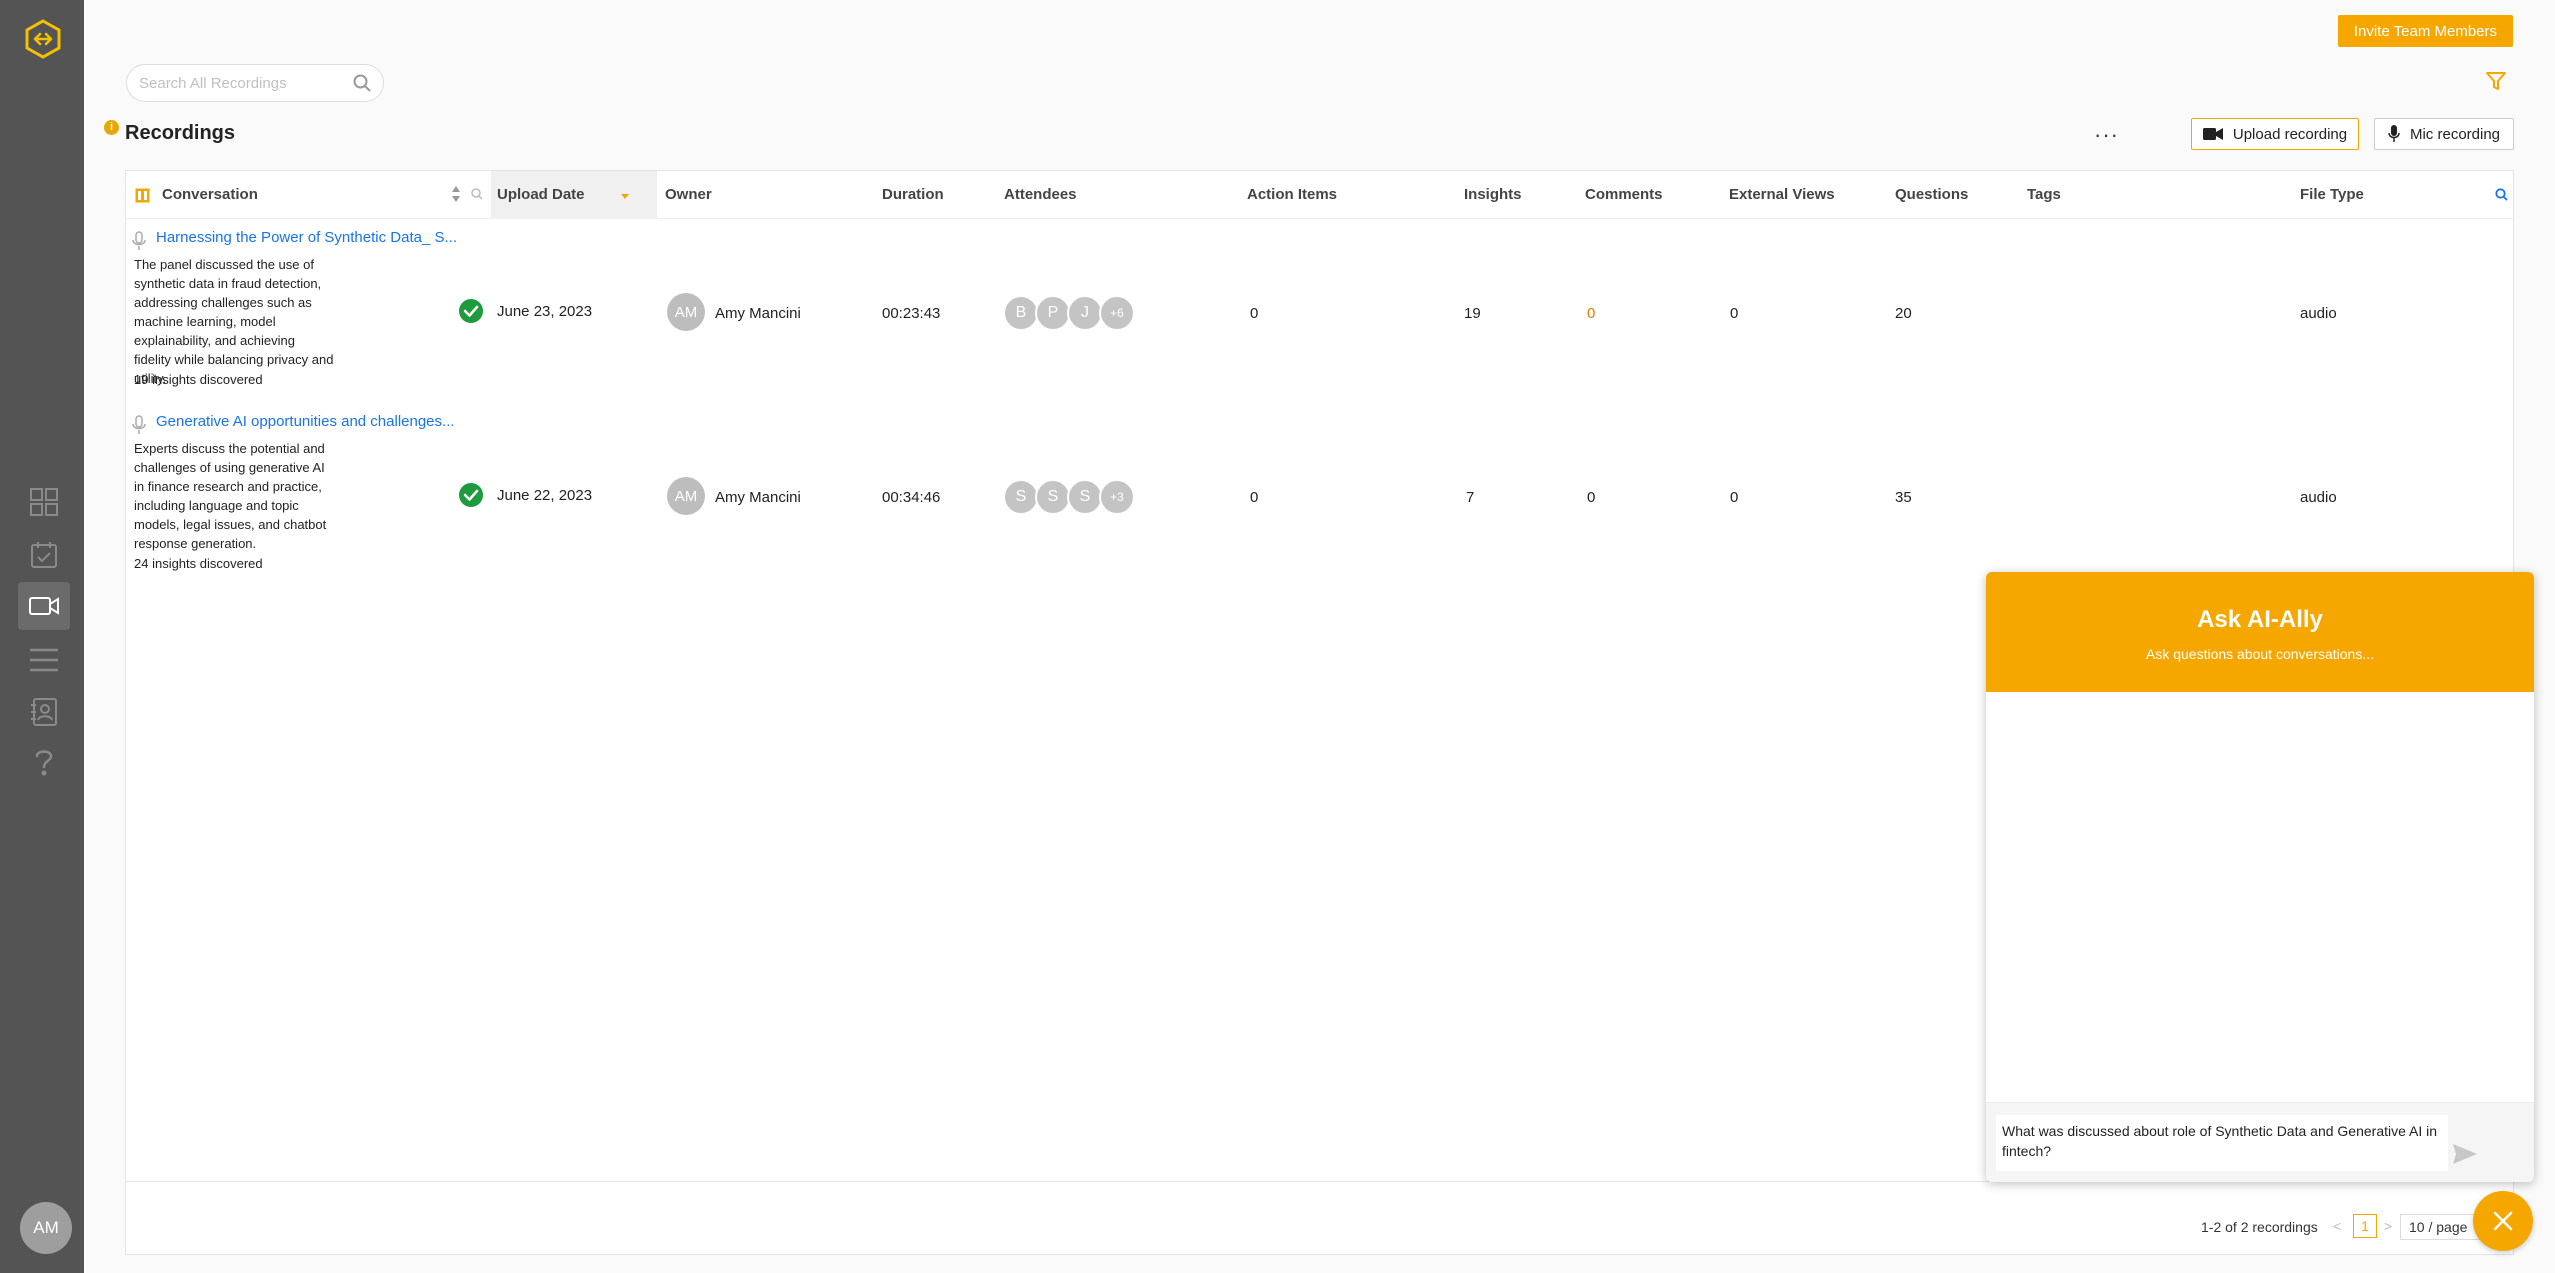 The width and height of the screenshot is (2555, 1273). I want to click on column-insights: Insights, so click(1493, 195).